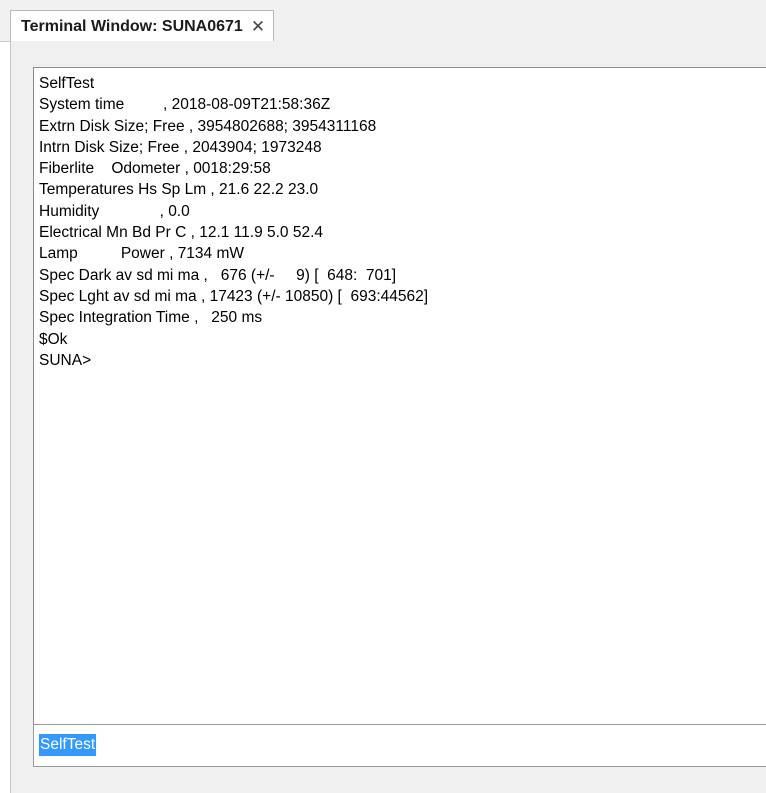 This screenshot has height=793, width=766. What do you see at coordinates (65, 360) in the screenshot?
I see `terminal-line: SUNA>` at bounding box center [65, 360].